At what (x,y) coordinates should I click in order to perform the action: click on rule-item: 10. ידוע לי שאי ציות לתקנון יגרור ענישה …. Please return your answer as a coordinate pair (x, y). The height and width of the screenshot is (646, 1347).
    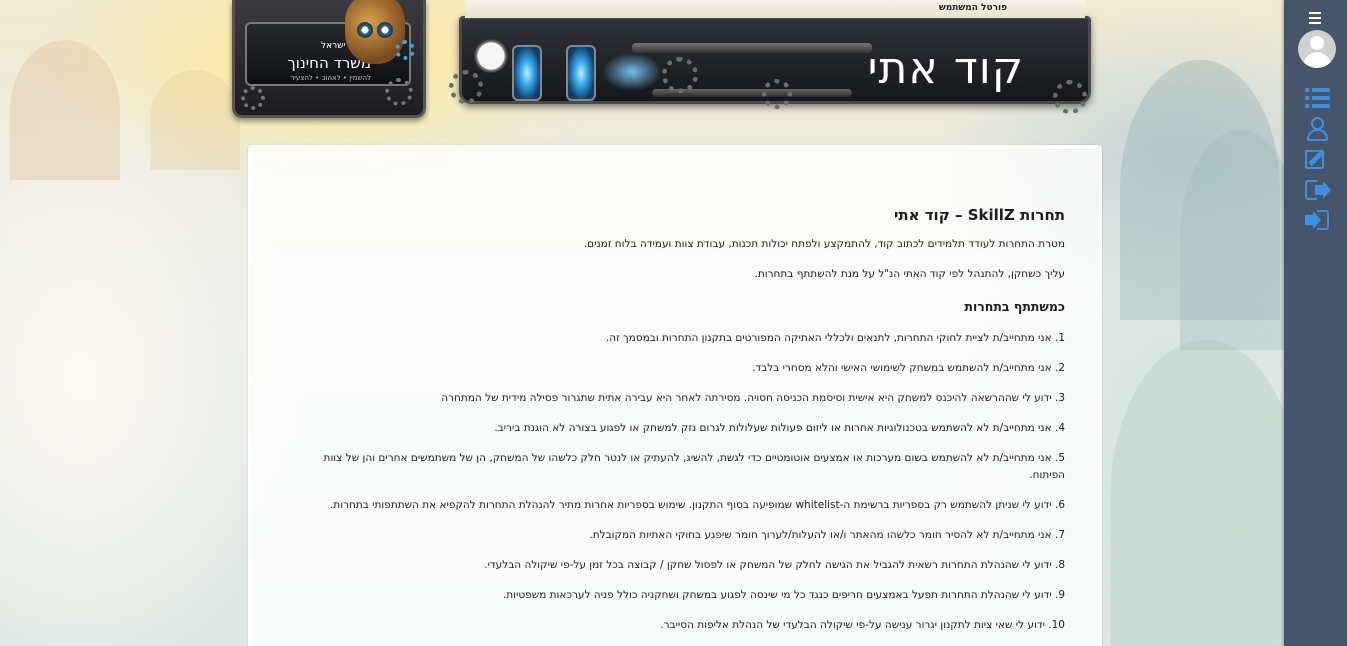
    Looking at the image, I should click on (862, 625).